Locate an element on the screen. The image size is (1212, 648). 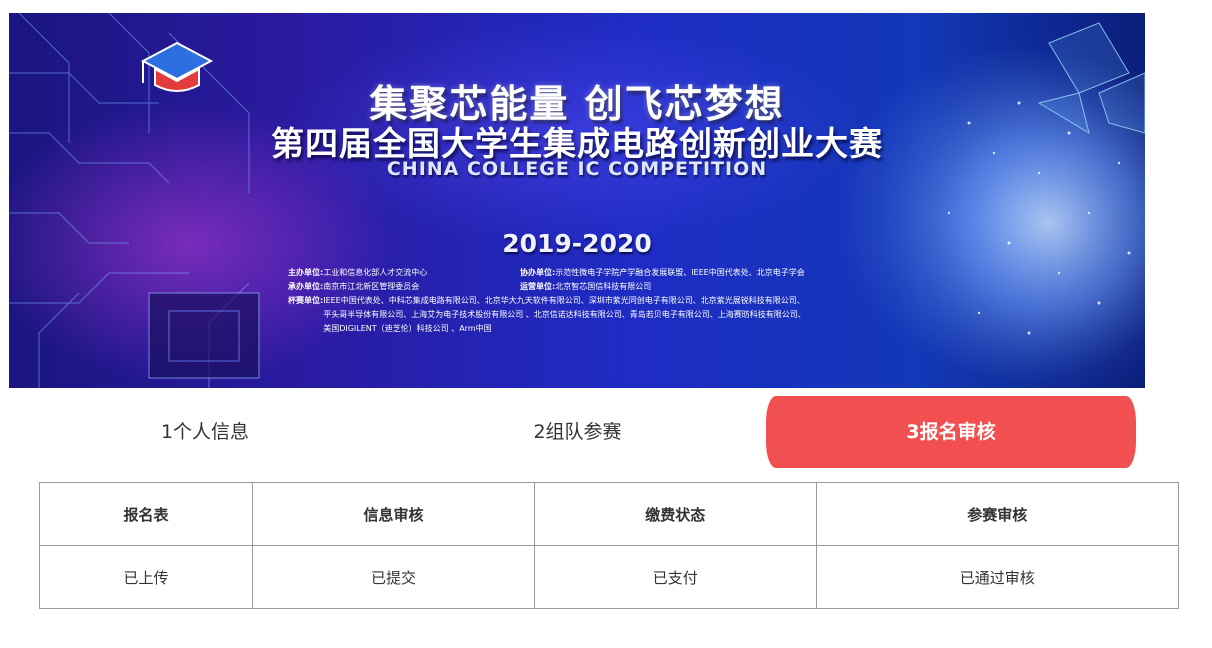
cell-participation-review: 已通过审核 is located at coordinates (997, 577).